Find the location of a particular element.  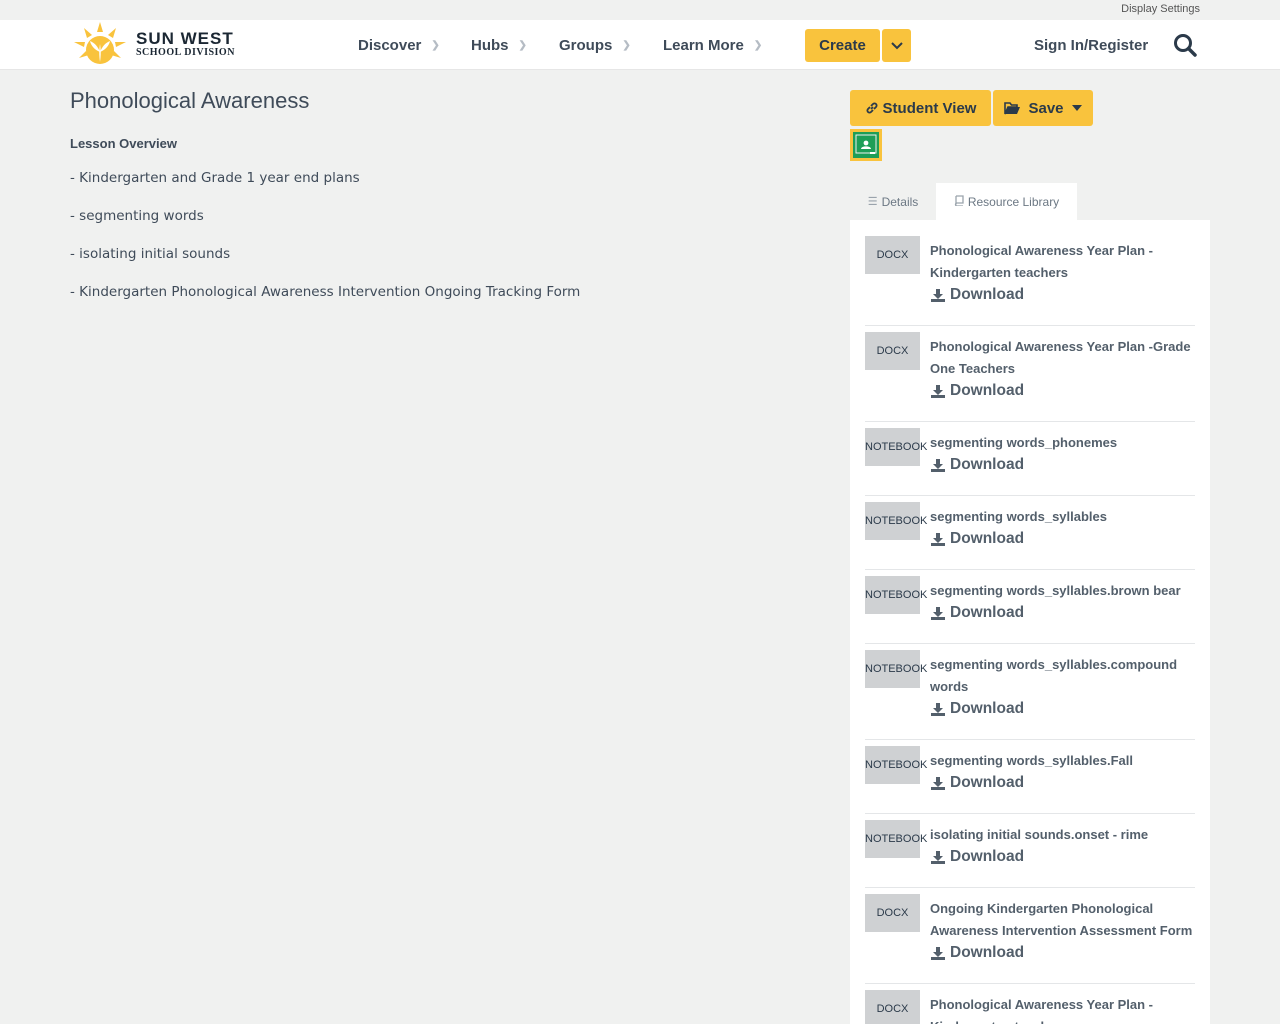

nav-discover: Discover ❯ is located at coordinates (399, 45).